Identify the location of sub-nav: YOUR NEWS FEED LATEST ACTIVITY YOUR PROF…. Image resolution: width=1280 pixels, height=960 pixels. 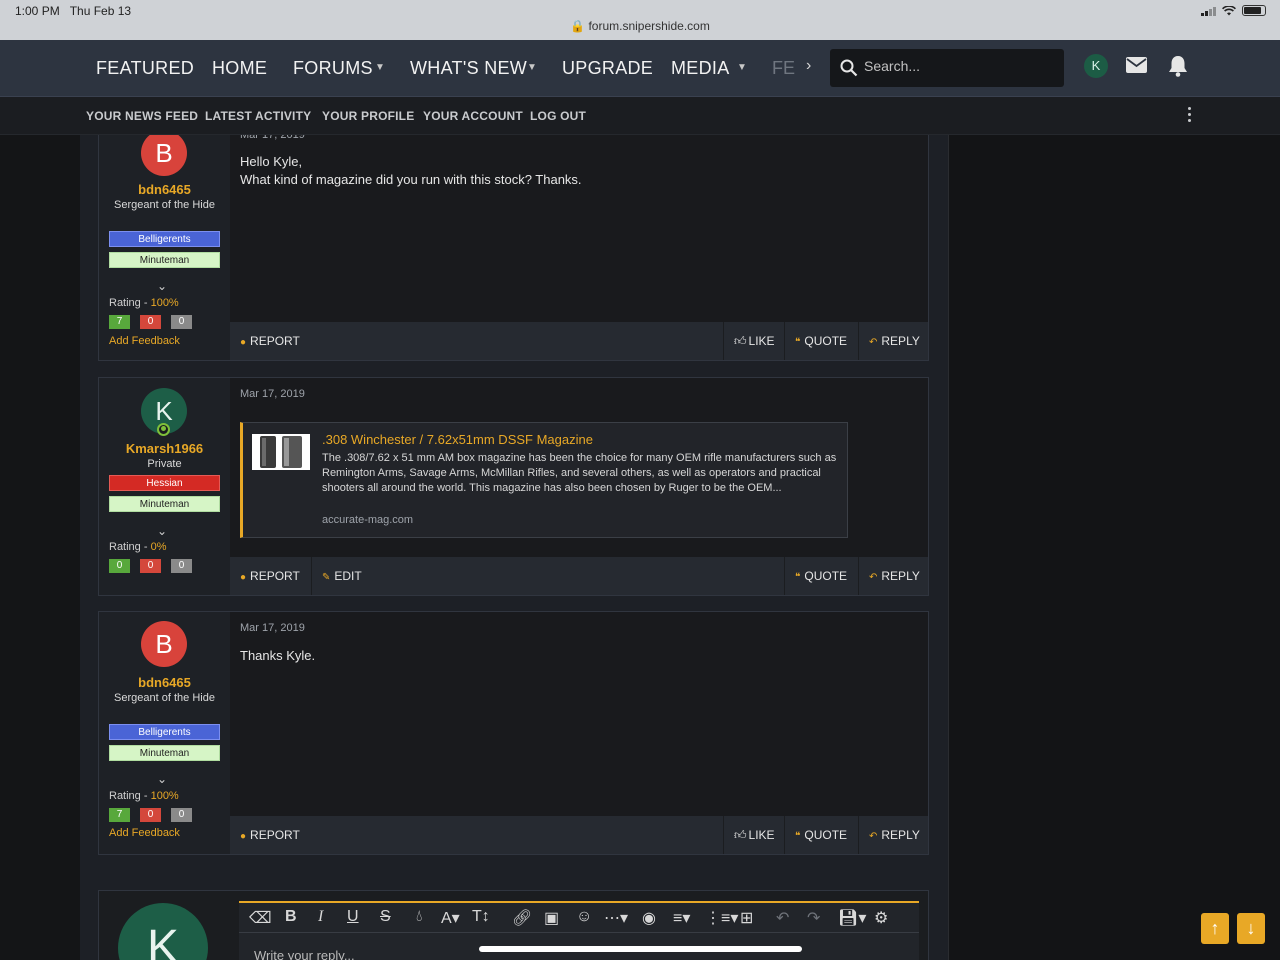
(640, 116).